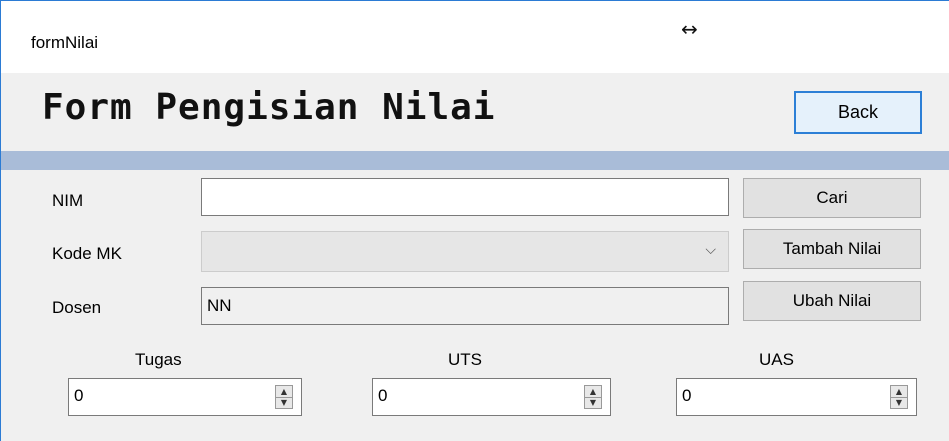 The width and height of the screenshot is (949, 441). Describe the element at coordinates (687, 395) in the screenshot. I see `uas-value: 0` at that location.